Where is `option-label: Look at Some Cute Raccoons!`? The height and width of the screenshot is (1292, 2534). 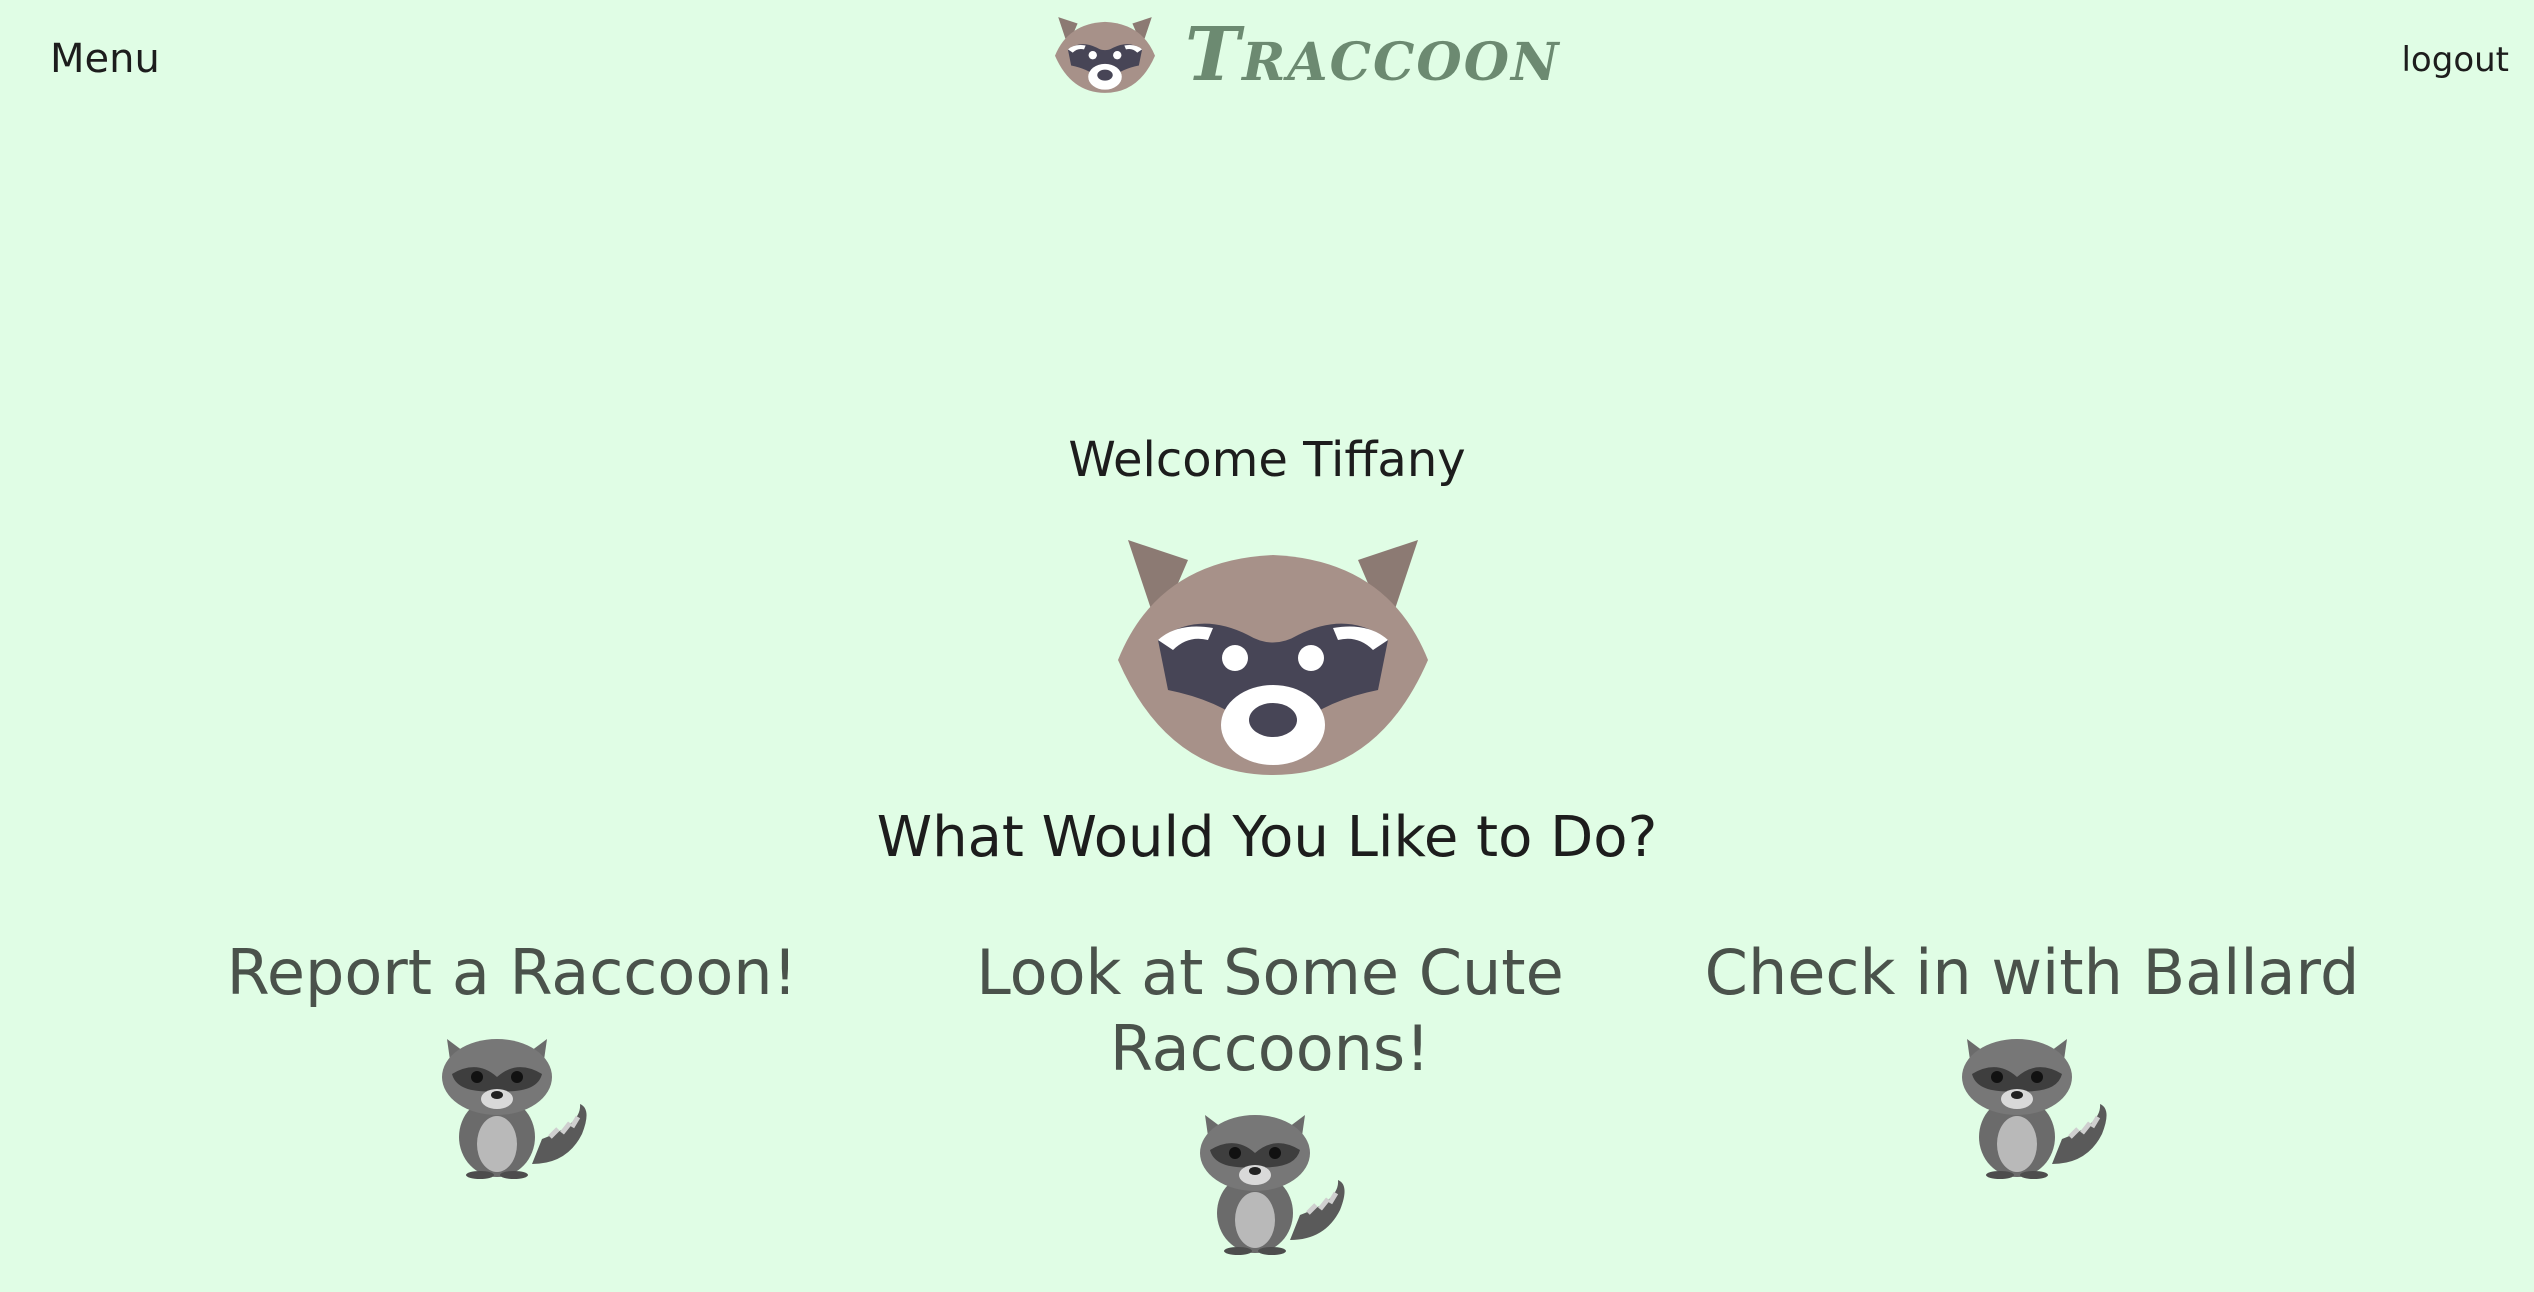 option-label: Look at Some Cute Raccoons! is located at coordinates (1270, 1010).